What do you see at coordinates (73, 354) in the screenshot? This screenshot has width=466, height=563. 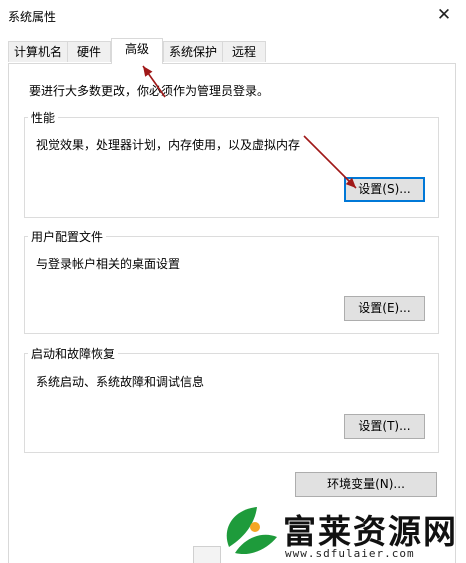 I see `startup-recovery-group-title: 启动和故障恢复` at bounding box center [73, 354].